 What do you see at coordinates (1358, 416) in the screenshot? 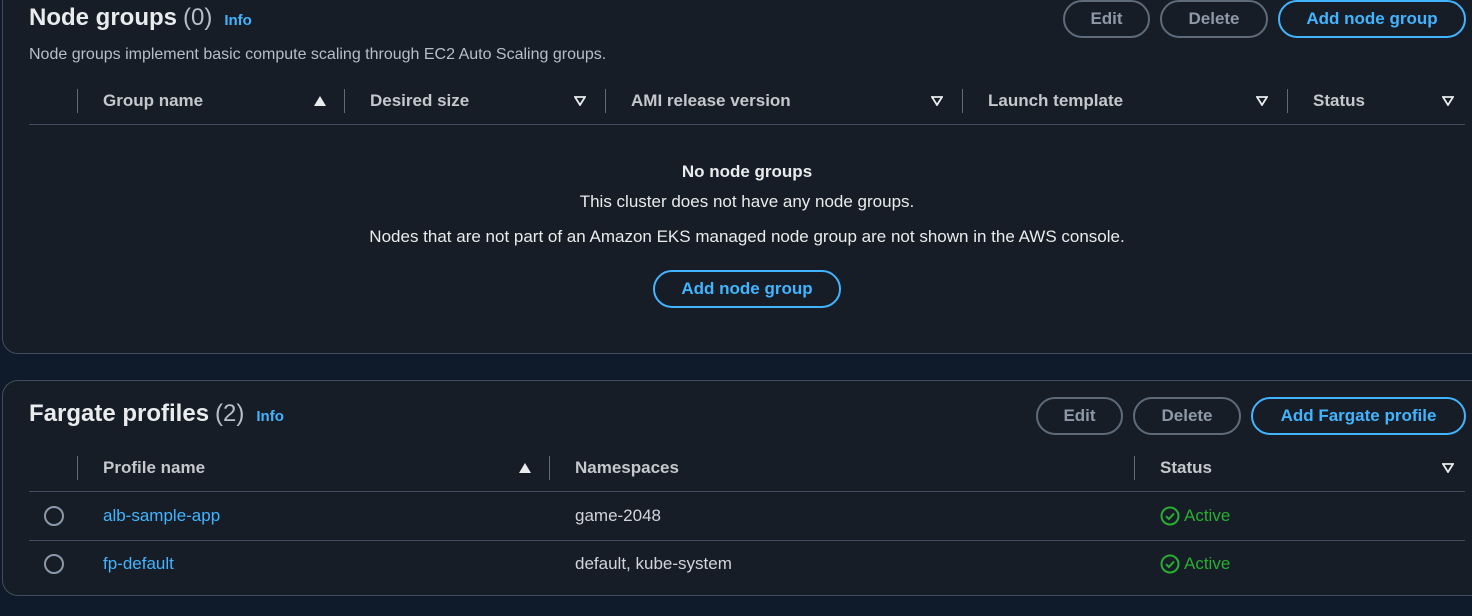
I see `add-fargate-profile-button: Add Fargate profile` at bounding box center [1358, 416].